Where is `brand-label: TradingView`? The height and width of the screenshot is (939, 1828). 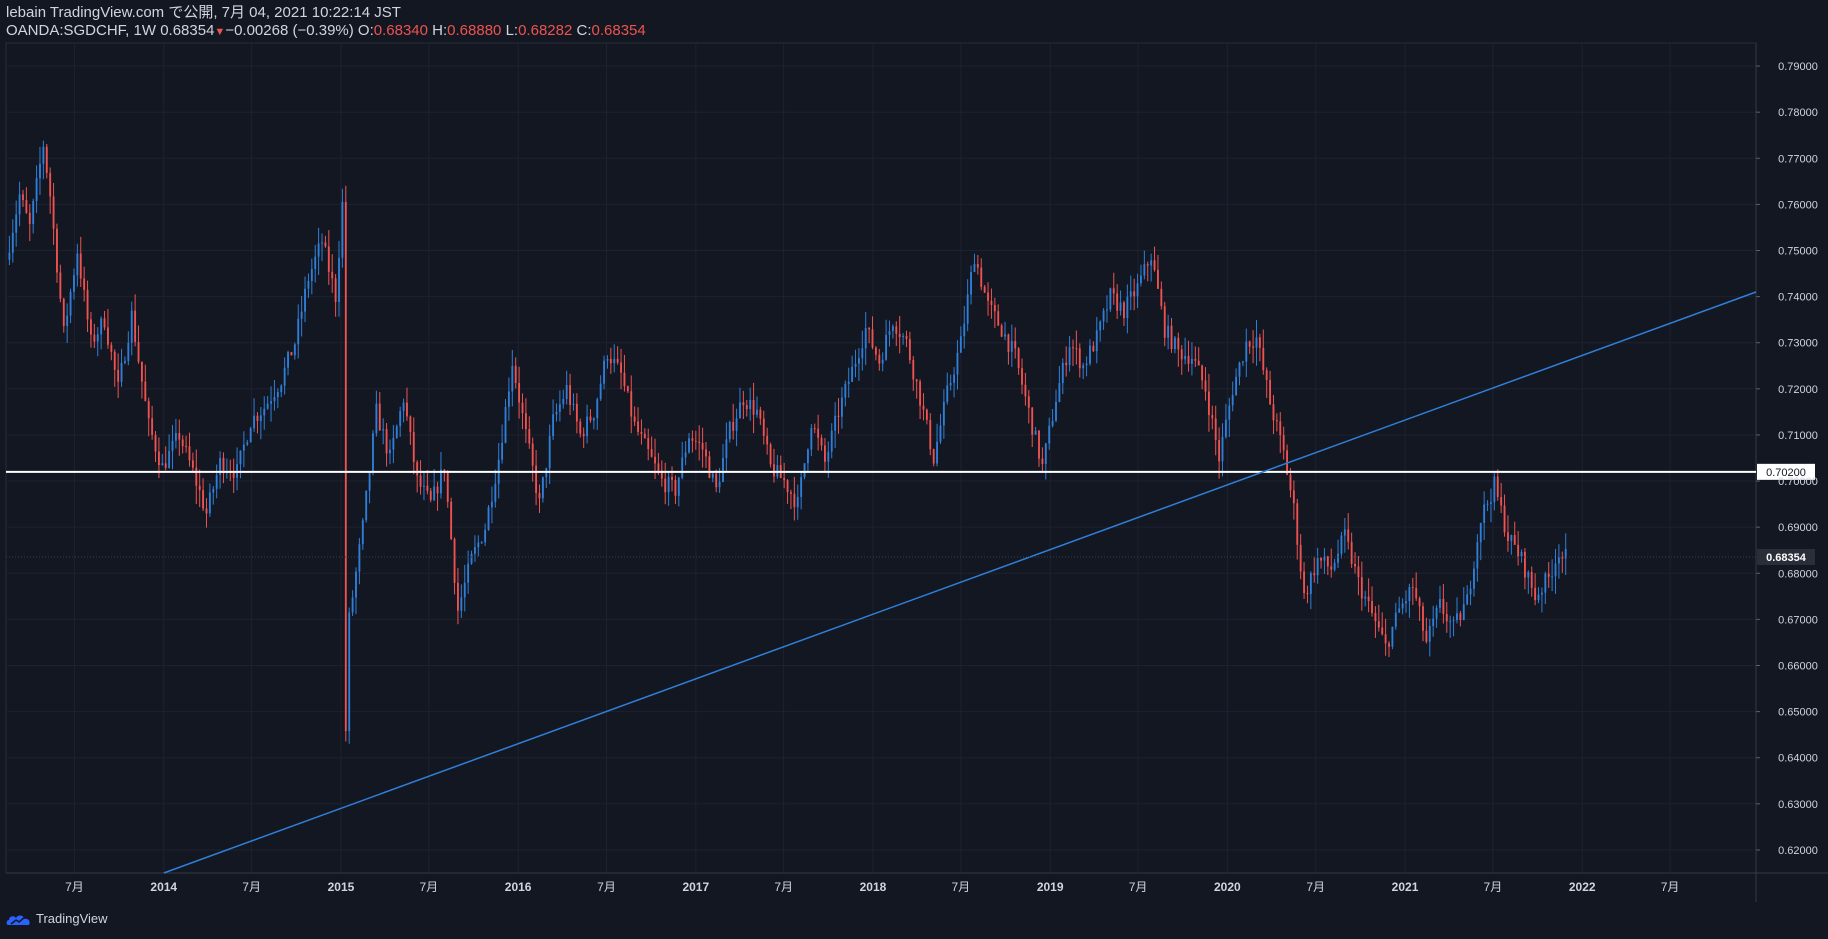 brand-label: TradingView is located at coordinates (72, 918).